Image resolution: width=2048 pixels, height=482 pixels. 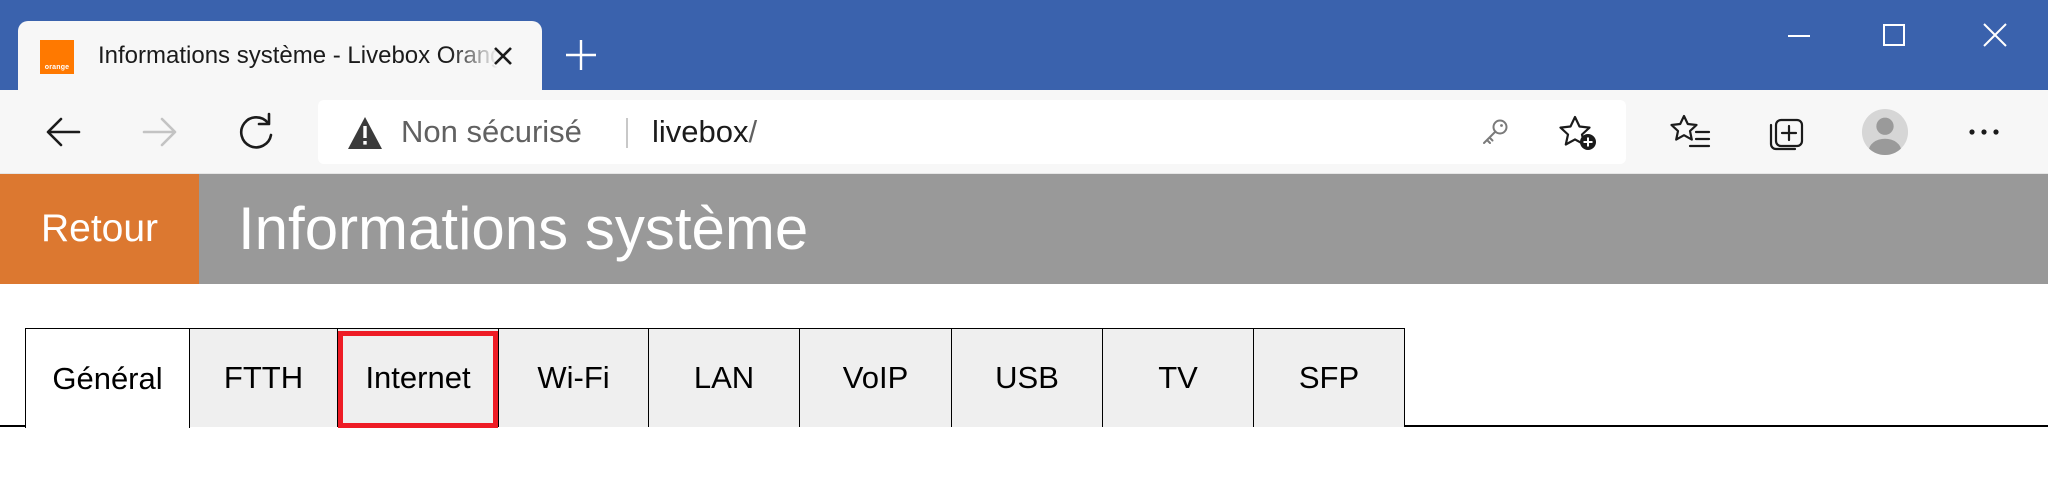 I want to click on tab-lan: LAN, so click(x=724, y=377).